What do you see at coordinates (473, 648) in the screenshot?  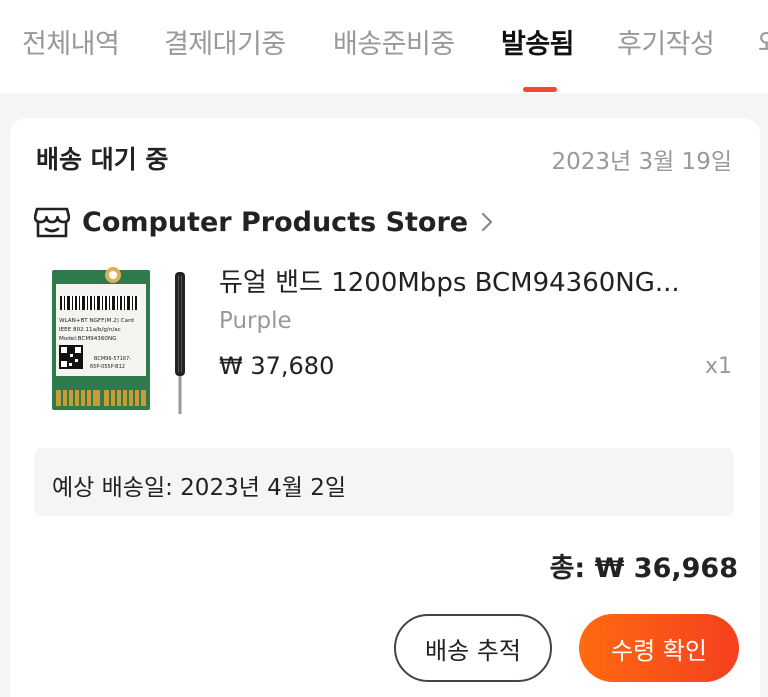 I see `track-shipment-button: 배송 추적` at bounding box center [473, 648].